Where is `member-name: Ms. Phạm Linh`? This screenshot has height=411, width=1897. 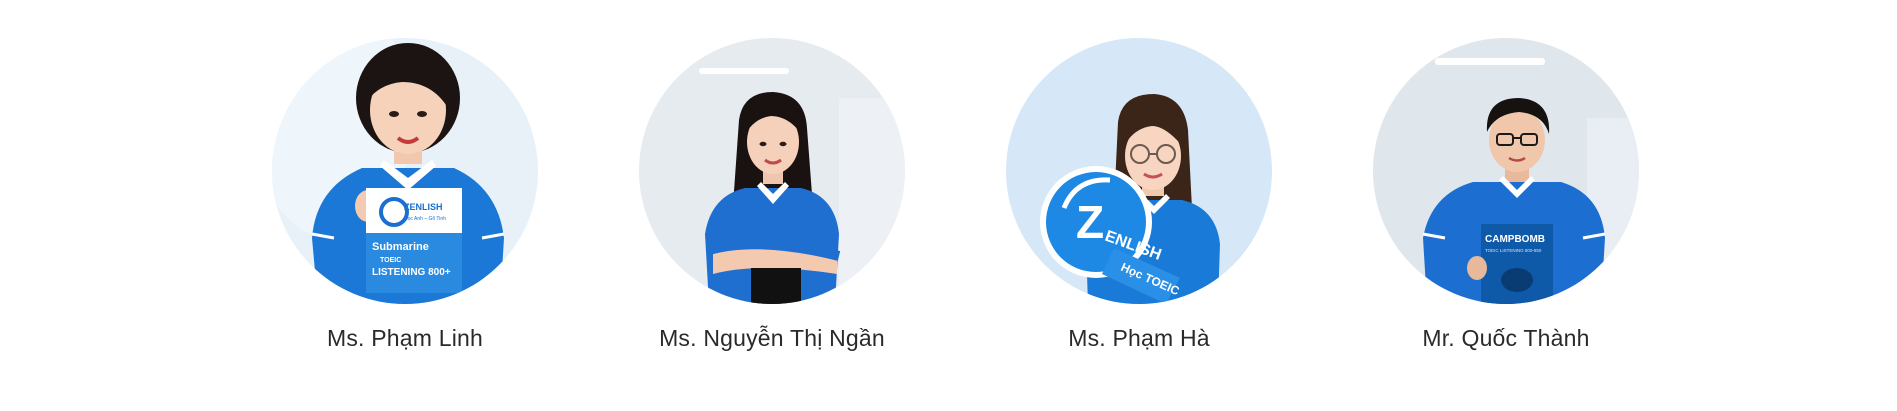
member-name: Ms. Phạm Linh is located at coordinates (405, 338).